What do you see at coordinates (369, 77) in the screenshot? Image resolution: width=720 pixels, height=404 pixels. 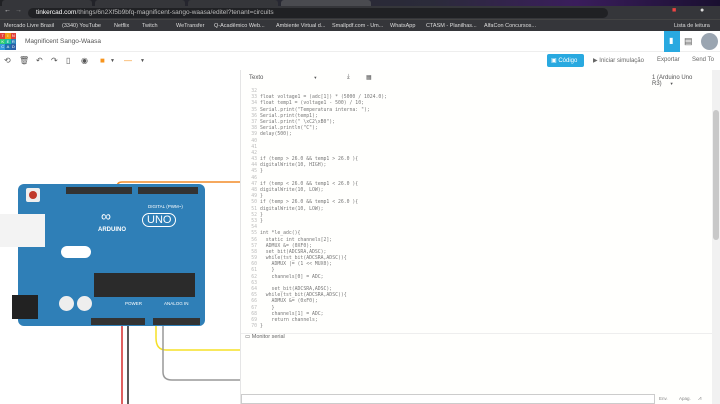 I see `libraries-icon: ▦` at bounding box center [369, 77].